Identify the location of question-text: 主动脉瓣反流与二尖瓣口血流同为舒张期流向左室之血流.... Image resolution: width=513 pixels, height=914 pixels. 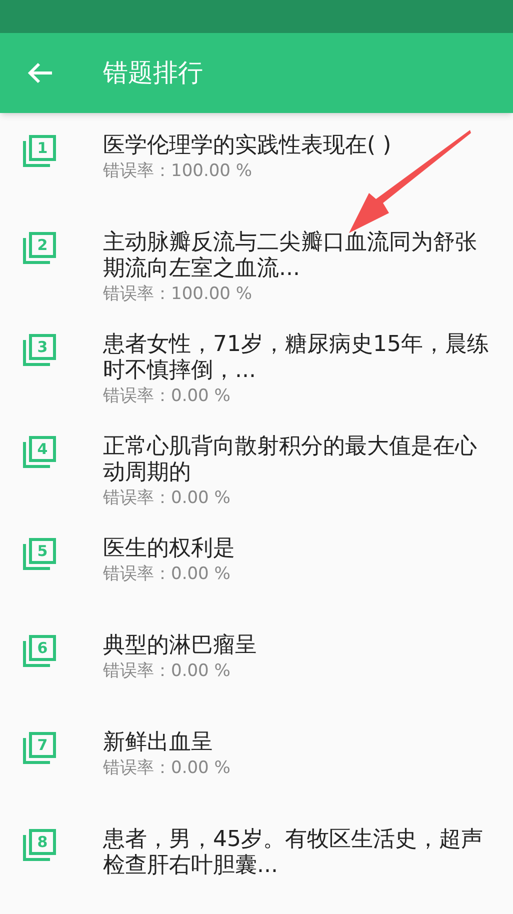
(290, 256).